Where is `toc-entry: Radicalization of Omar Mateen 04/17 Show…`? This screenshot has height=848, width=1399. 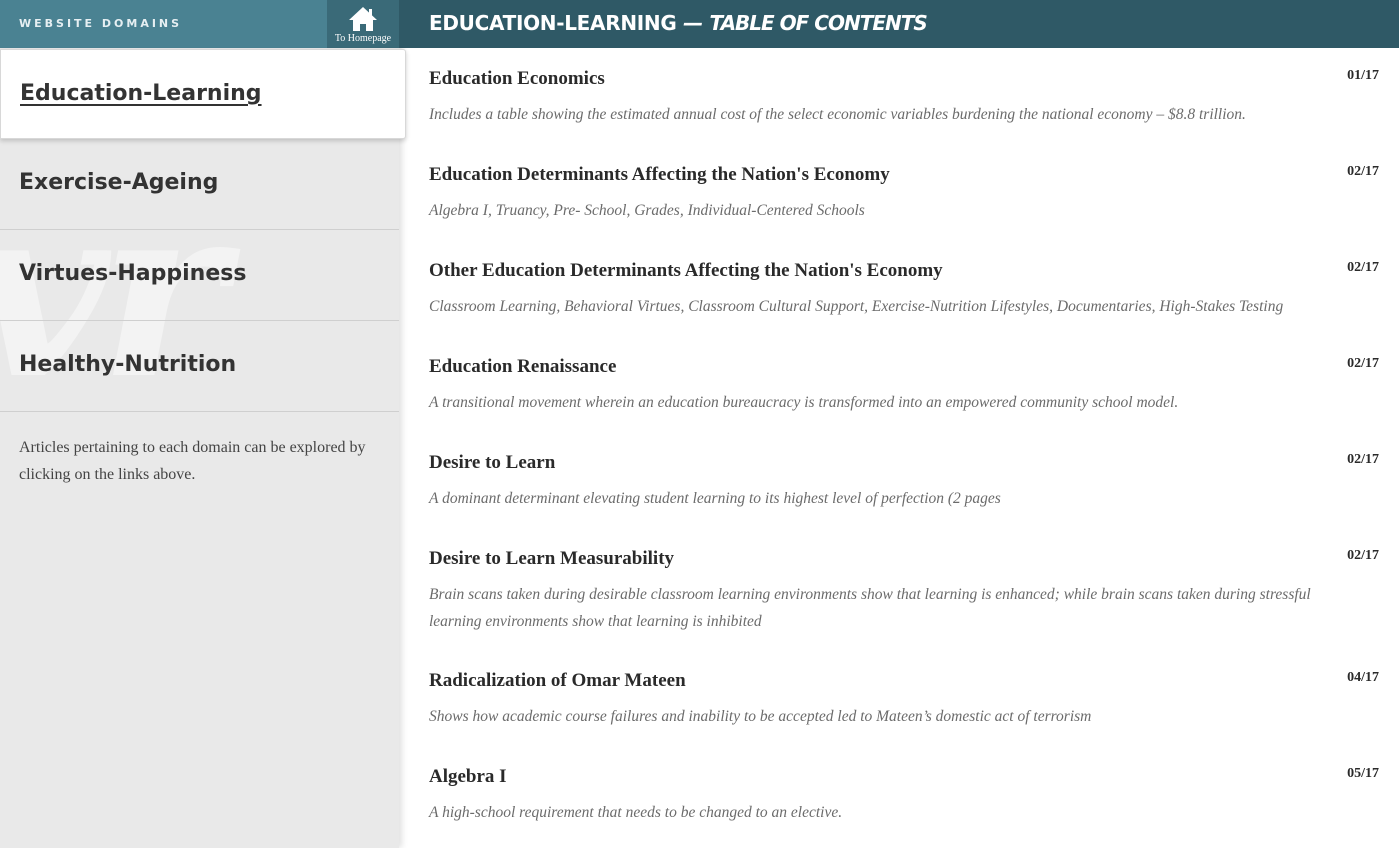
toc-entry: Radicalization of Omar Mateen 04/17 Show… is located at coordinates (904, 700).